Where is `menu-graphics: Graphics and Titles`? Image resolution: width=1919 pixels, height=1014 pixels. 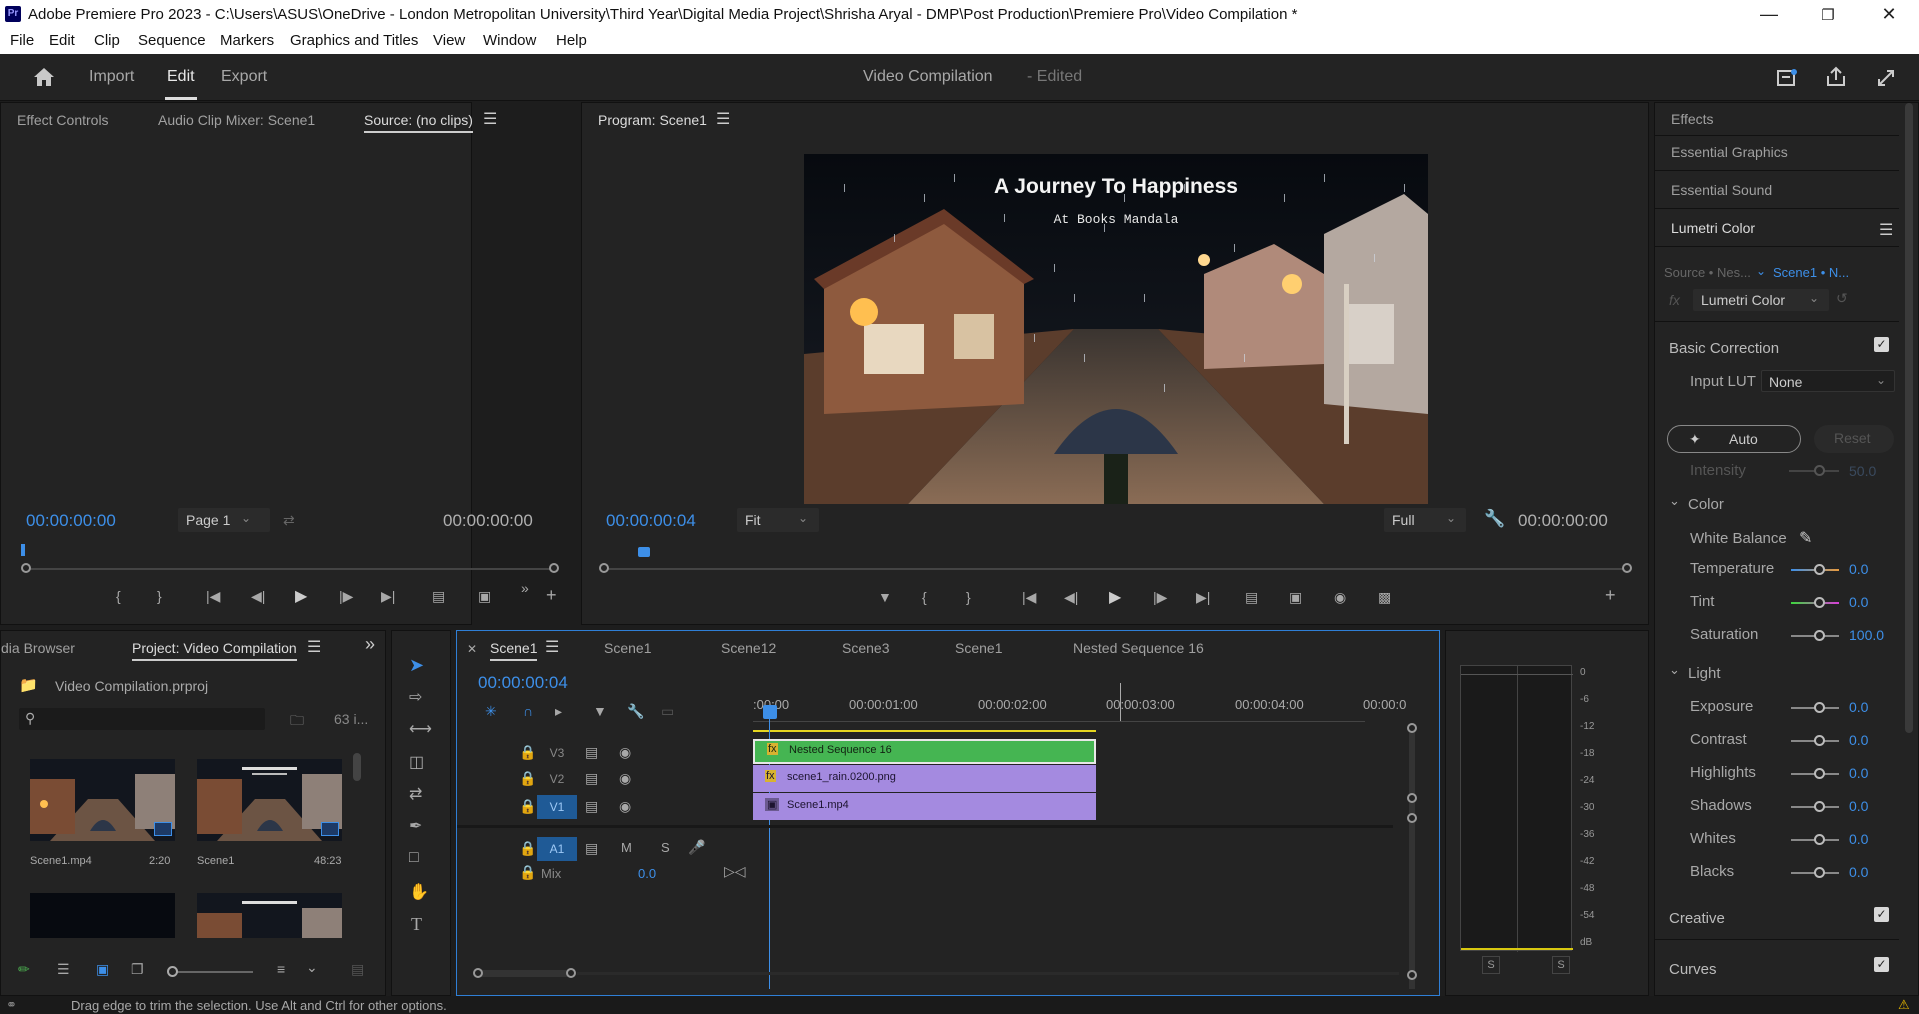
menu-graphics: Graphics and Titles is located at coordinates (354, 40).